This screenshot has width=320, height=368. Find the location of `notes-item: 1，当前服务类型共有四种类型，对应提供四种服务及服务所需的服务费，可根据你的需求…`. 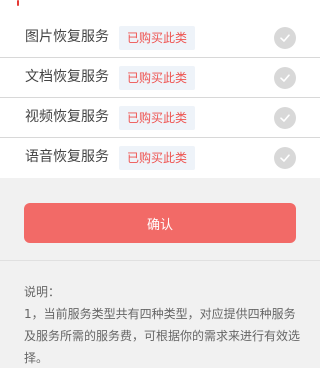

notes-item: 1，当前服务类型共有四种类型，对应提供四种服务及服务所需的服务费，可根据你的需求… is located at coordinates (162, 336).